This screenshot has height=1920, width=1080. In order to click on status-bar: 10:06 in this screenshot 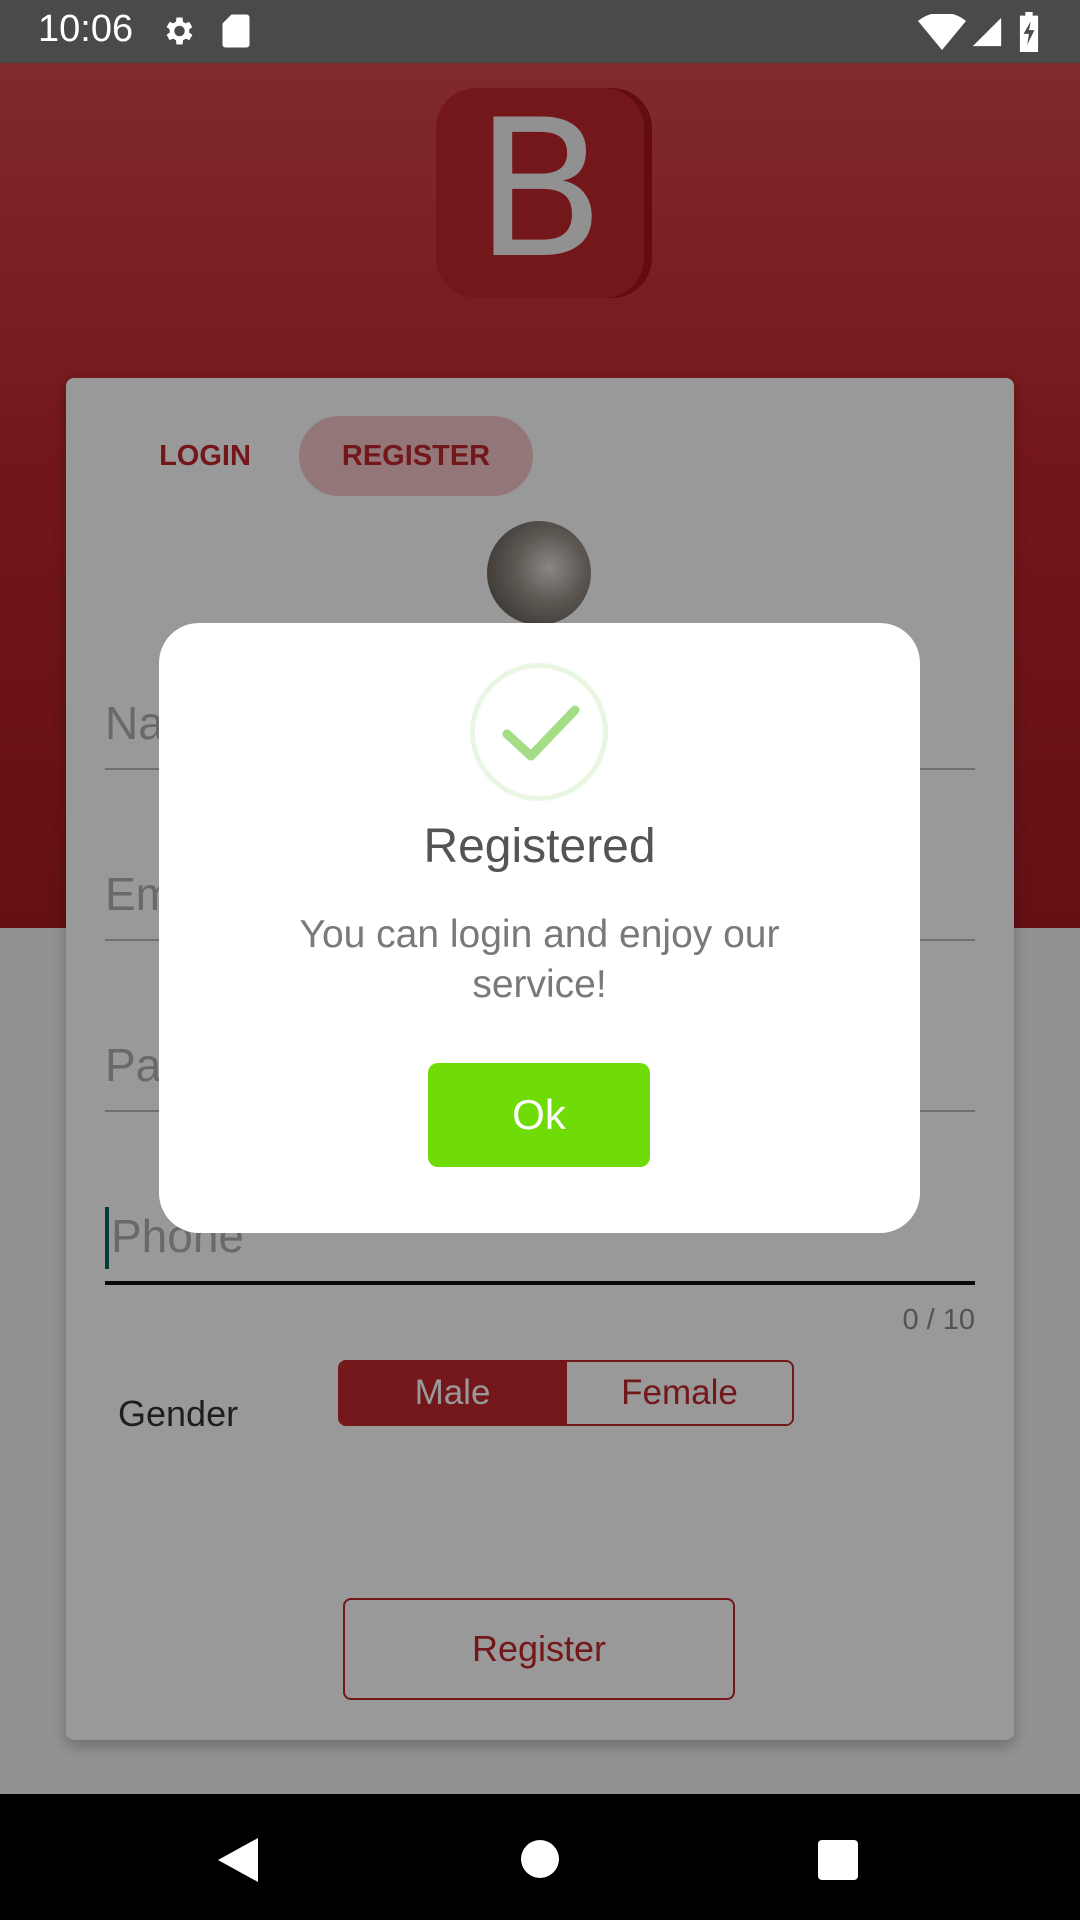, I will do `click(540, 31)`.